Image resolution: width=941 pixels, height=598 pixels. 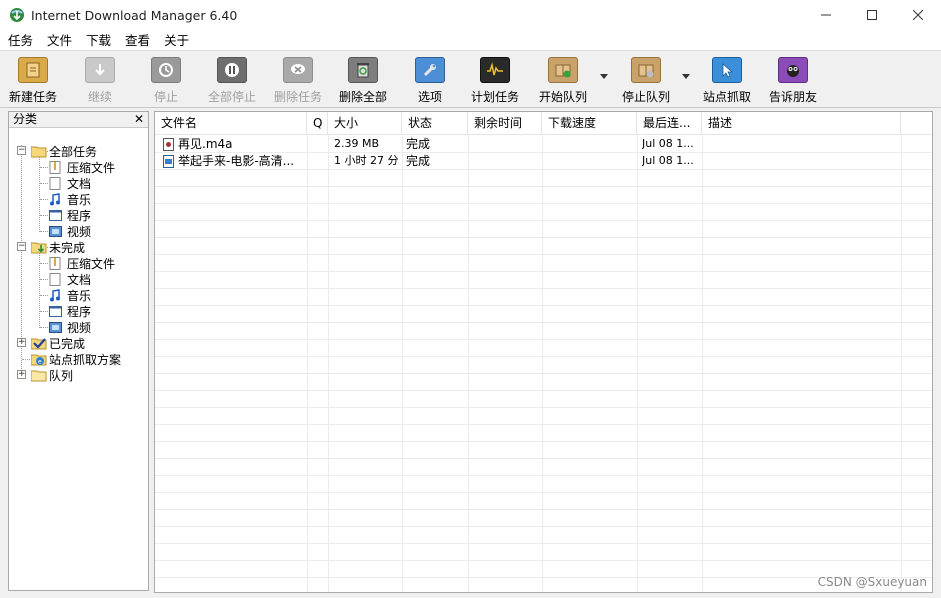 What do you see at coordinates (78, 120) in the screenshot?
I see `category-header: 分类 ✕` at bounding box center [78, 120].